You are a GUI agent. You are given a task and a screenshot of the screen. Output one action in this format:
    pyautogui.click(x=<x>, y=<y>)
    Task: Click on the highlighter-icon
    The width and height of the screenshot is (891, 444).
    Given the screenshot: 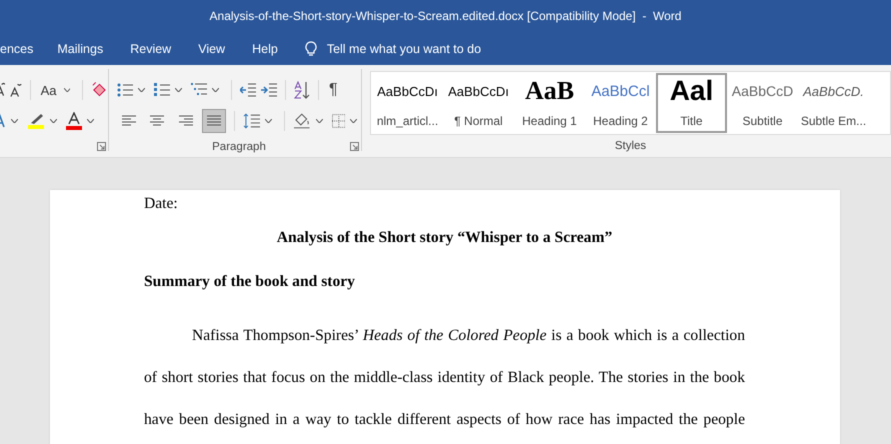 What is the action you would take?
    pyautogui.click(x=36, y=121)
    